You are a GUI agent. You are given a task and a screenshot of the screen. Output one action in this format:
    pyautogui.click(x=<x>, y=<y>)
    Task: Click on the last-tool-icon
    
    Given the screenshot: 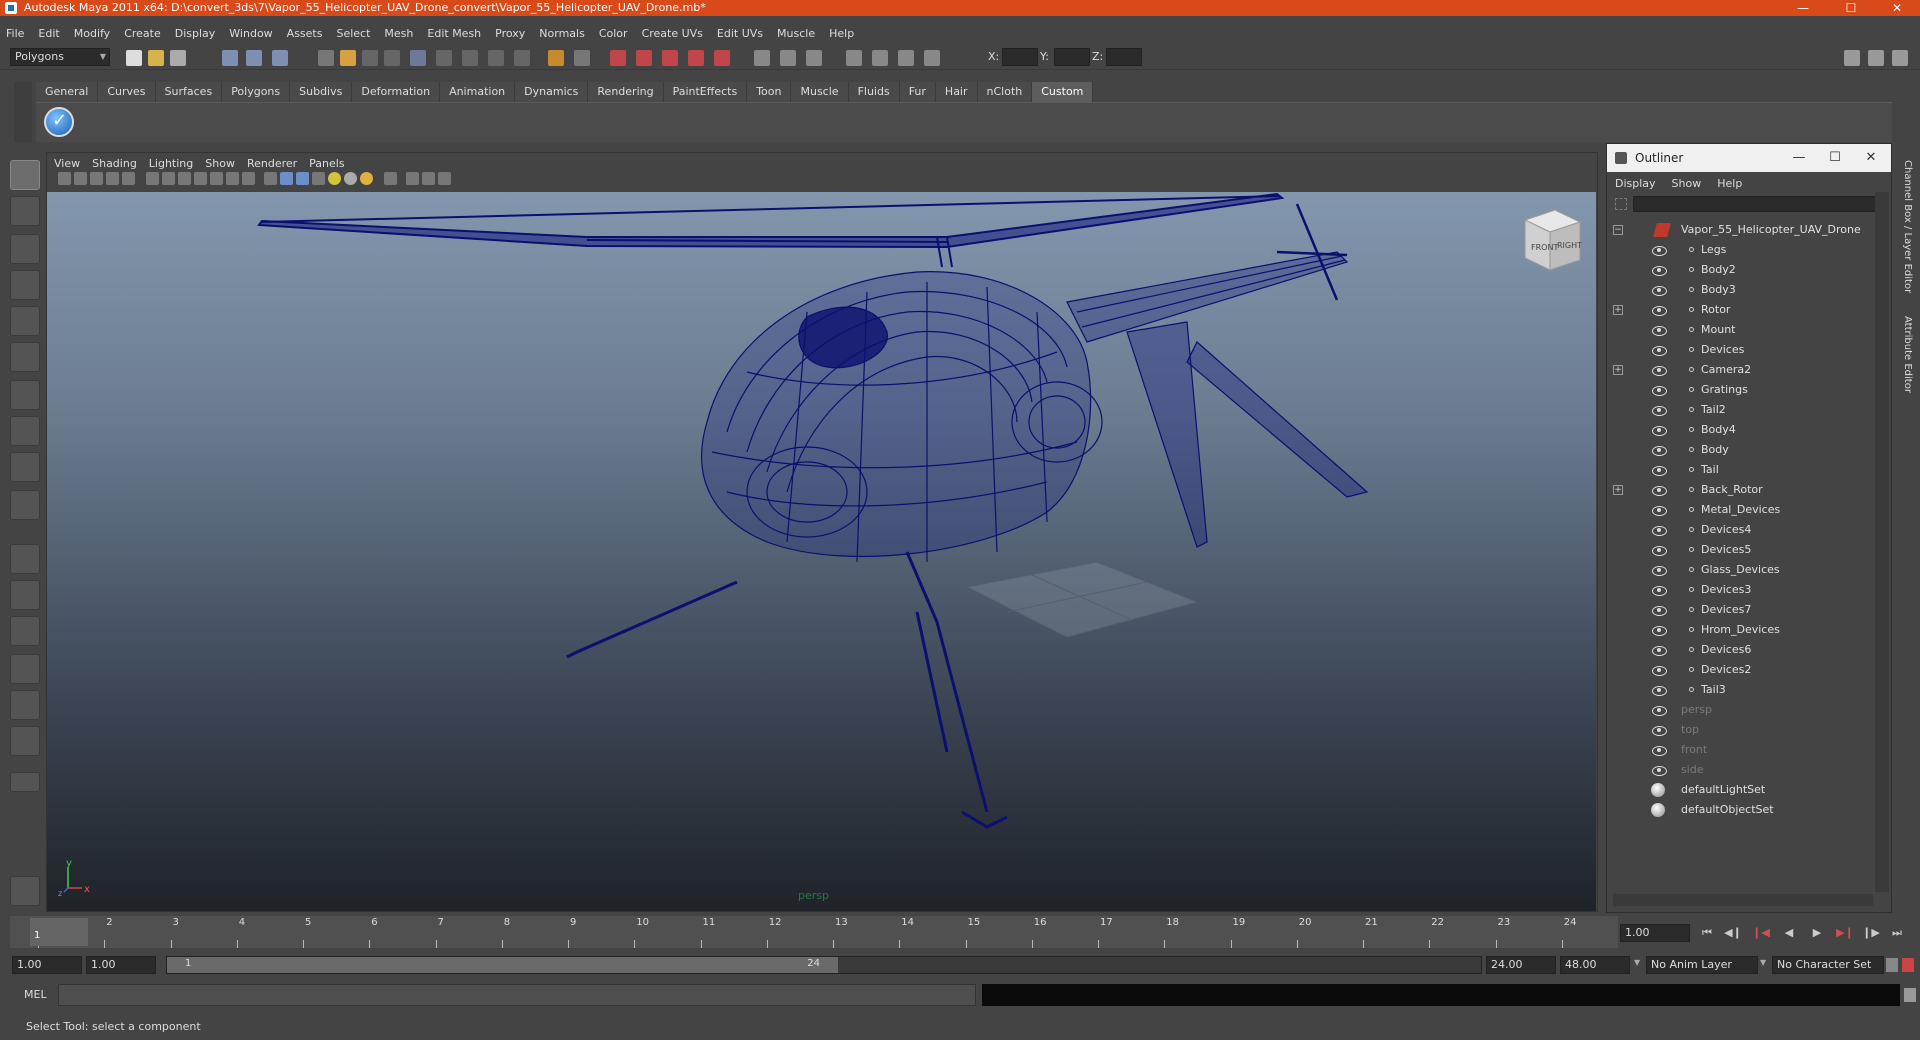 What is the action you would take?
    pyautogui.click(x=25, y=505)
    